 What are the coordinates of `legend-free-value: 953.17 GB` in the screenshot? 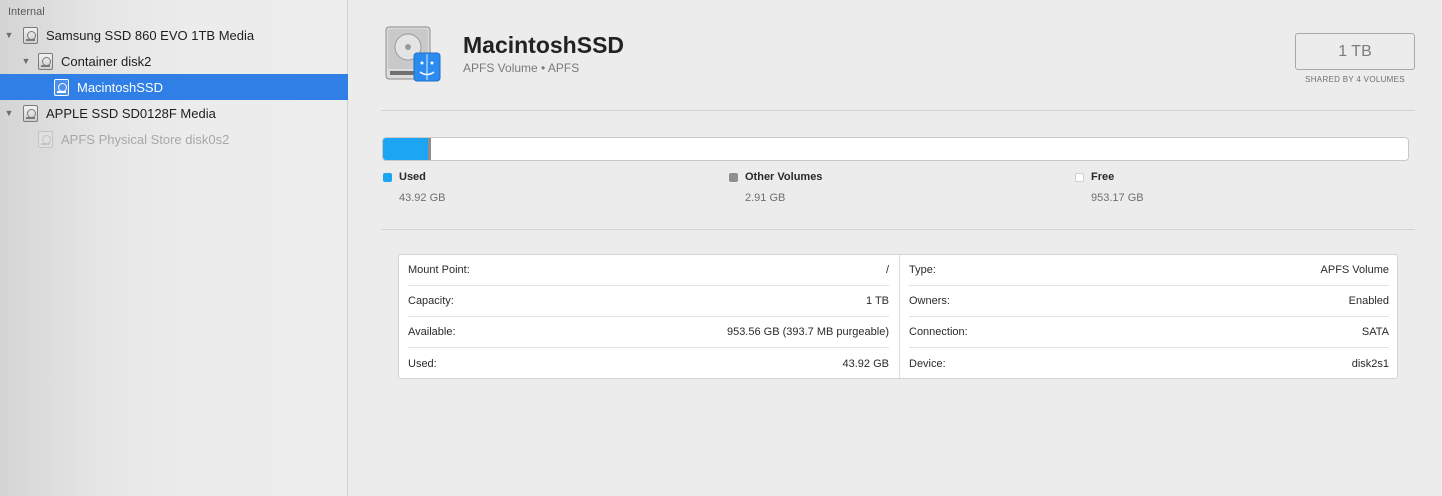 It's located at (1117, 198).